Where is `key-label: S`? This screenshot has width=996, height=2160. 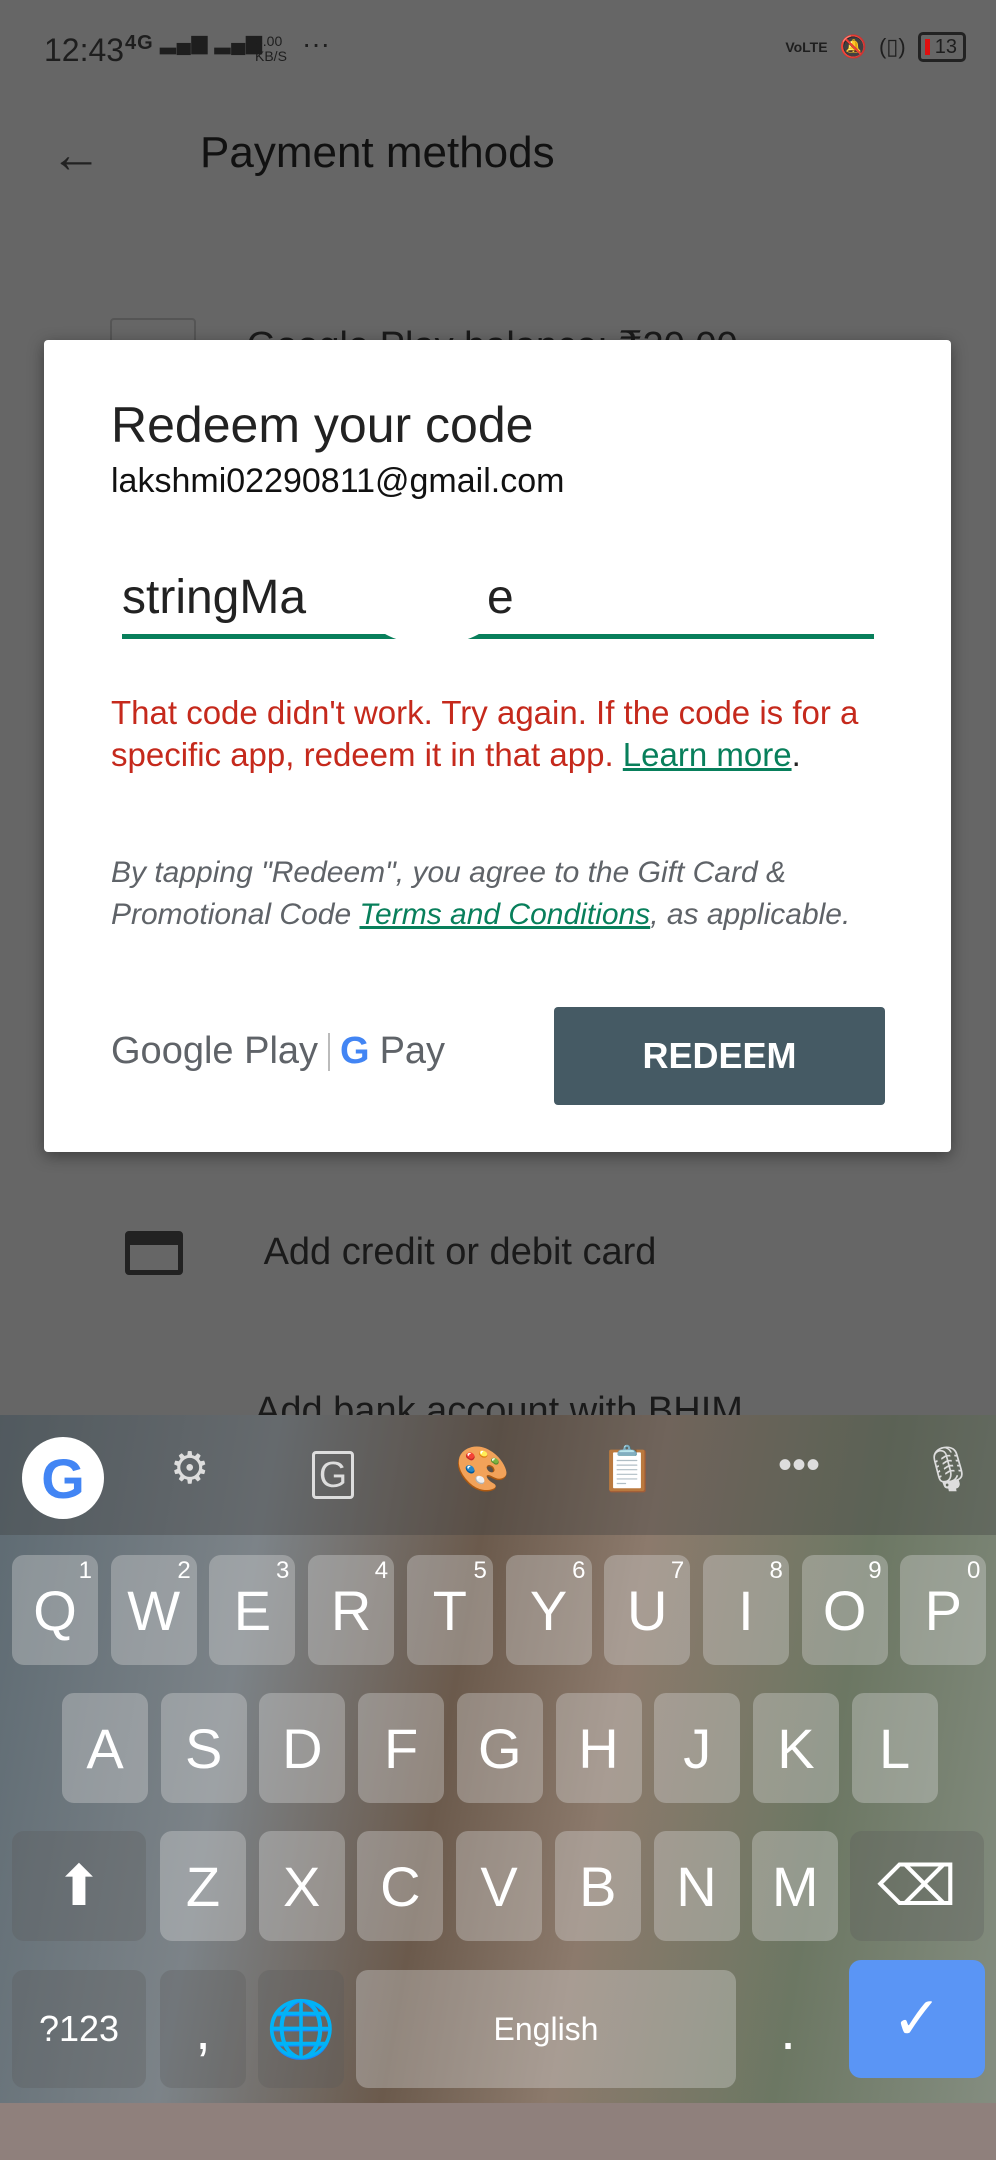 key-label: S is located at coordinates (204, 1748).